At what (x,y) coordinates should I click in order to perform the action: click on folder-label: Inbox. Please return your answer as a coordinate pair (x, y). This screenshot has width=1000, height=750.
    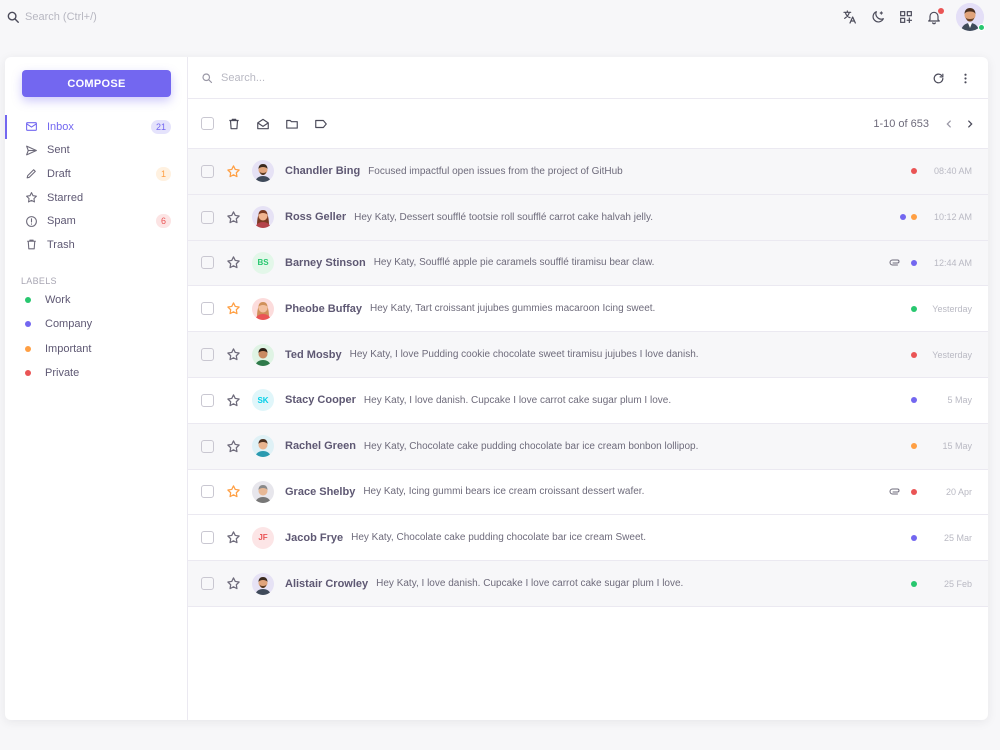
    Looking at the image, I should click on (60, 126).